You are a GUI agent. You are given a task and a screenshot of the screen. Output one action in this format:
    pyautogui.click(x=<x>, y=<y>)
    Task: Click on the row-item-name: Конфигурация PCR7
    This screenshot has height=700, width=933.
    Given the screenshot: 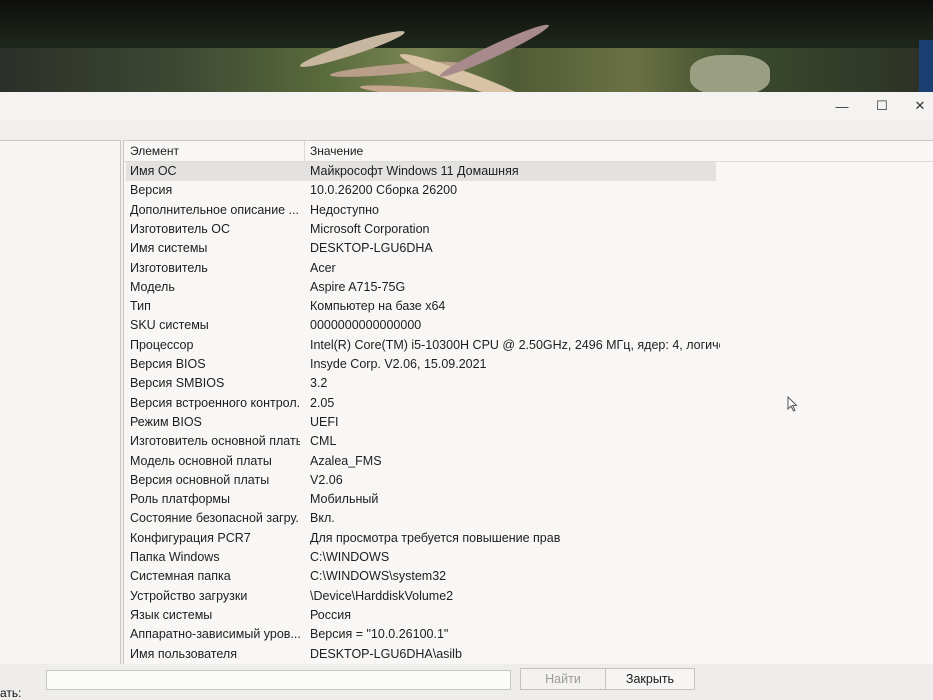 What is the action you would take?
    pyautogui.click(x=190, y=537)
    